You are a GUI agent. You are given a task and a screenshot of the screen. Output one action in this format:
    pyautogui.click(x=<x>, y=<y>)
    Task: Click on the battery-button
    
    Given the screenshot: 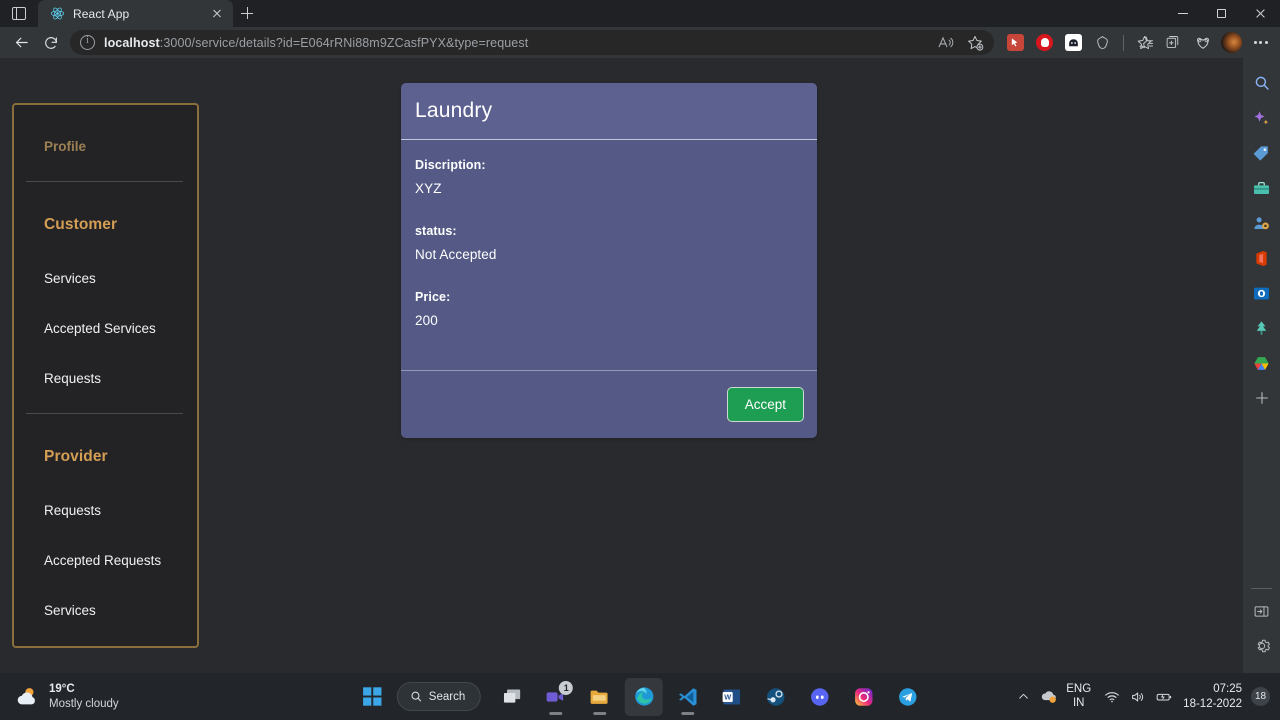 What is the action you would take?
    pyautogui.click(x=1164, y=697)
    